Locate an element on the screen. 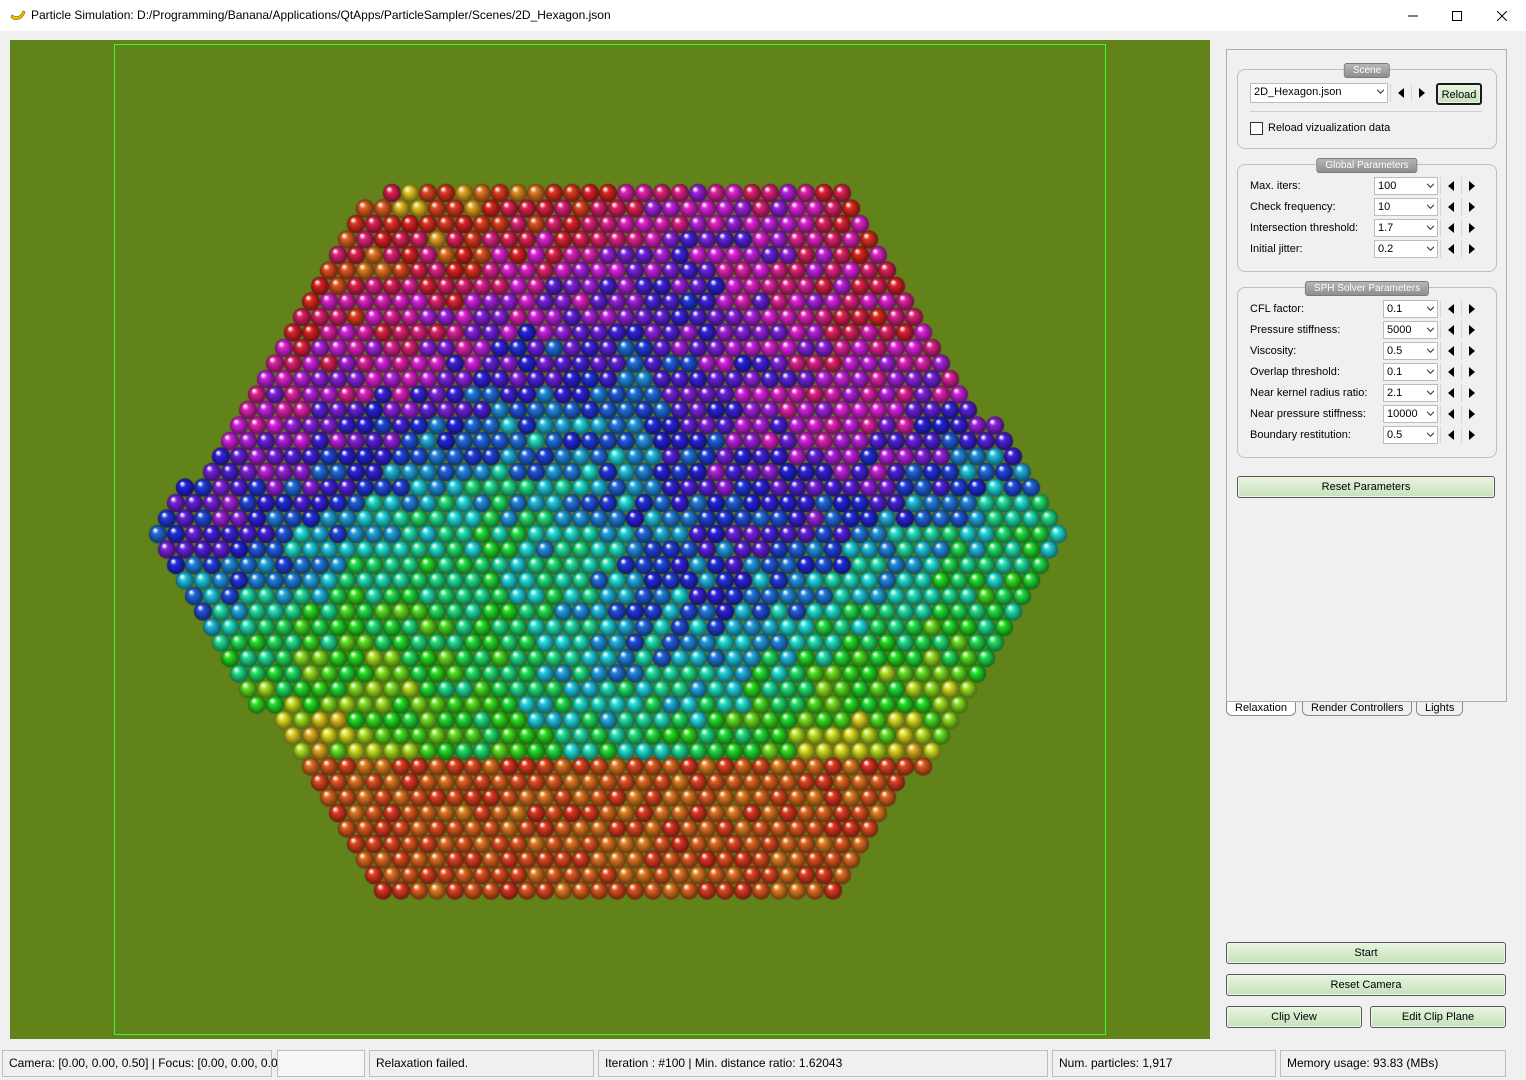  close-icon is located at coordinates (1502, 15).